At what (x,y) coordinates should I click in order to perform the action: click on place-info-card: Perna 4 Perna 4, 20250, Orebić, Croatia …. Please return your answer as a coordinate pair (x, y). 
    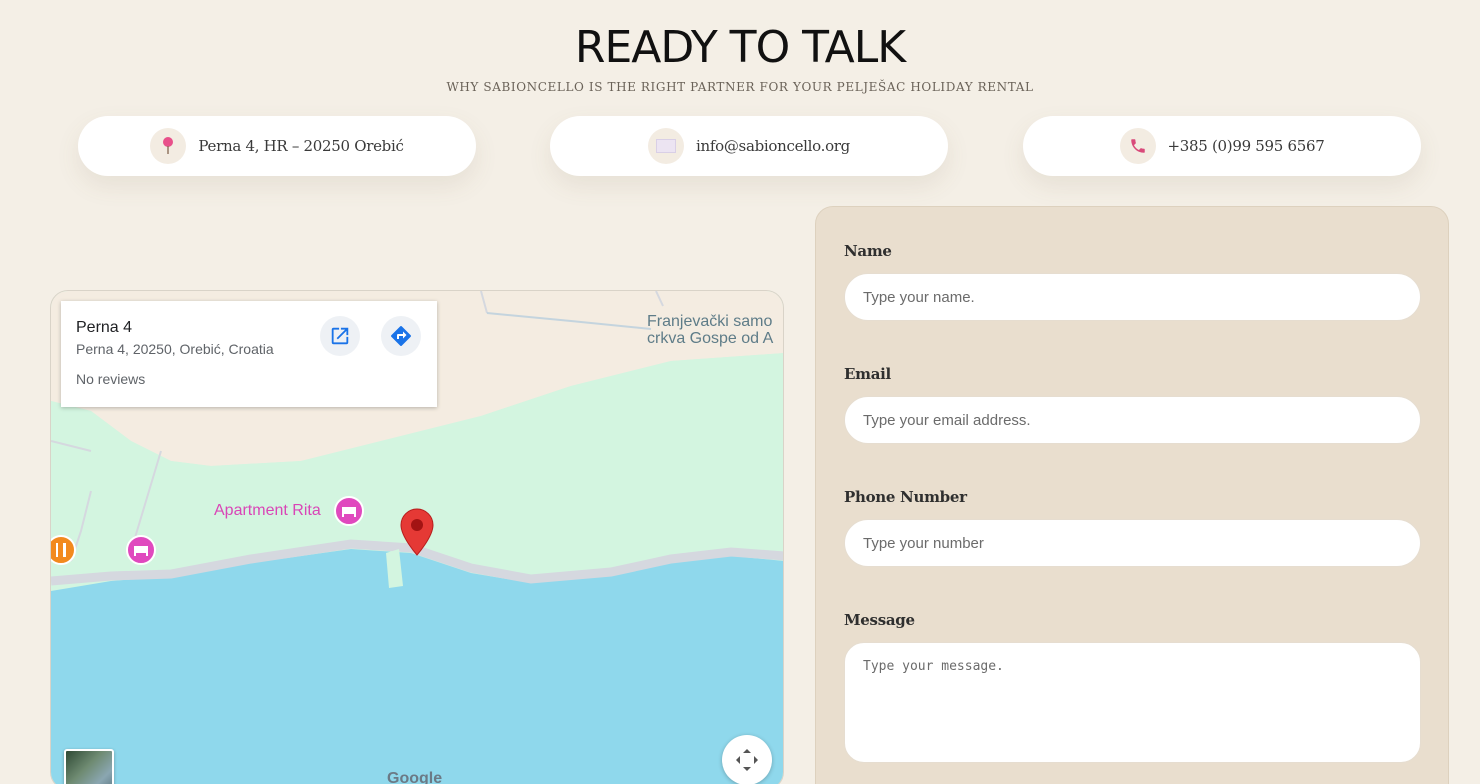
    Looking at the image, I should click on (249, 354).